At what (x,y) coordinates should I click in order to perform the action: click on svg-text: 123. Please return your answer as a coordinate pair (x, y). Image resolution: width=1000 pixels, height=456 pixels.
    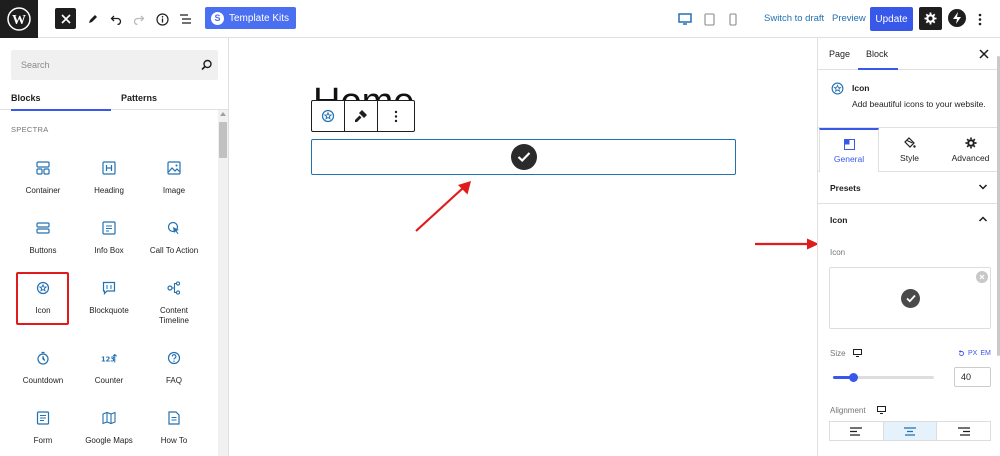
    Looking at the image, I should click on (108, 360).